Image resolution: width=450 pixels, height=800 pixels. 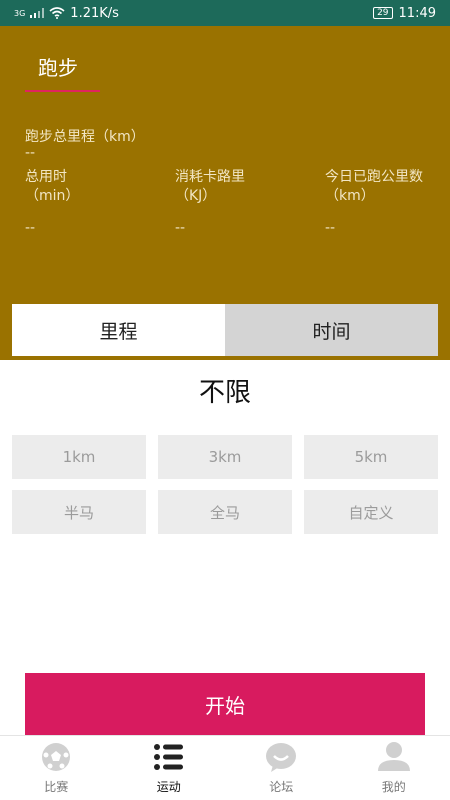 I want to click on clock: 11:49, so click(x=417, y=13).